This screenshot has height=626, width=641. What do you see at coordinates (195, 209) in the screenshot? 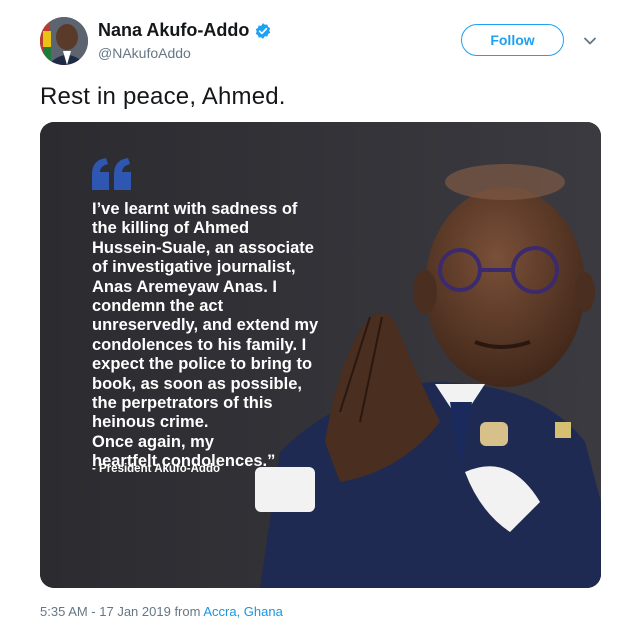
I see `quote-line: I’ve learnt with sadness of` at bounding box center [195, 209].